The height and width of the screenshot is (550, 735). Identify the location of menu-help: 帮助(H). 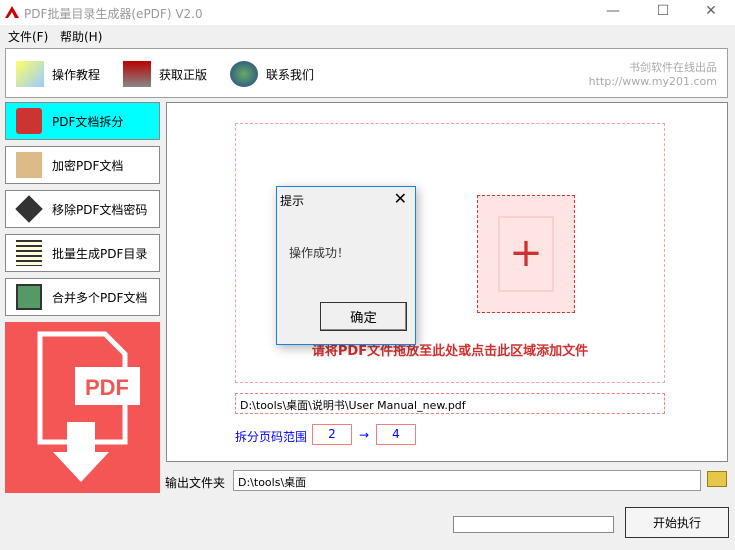
(81, 36).